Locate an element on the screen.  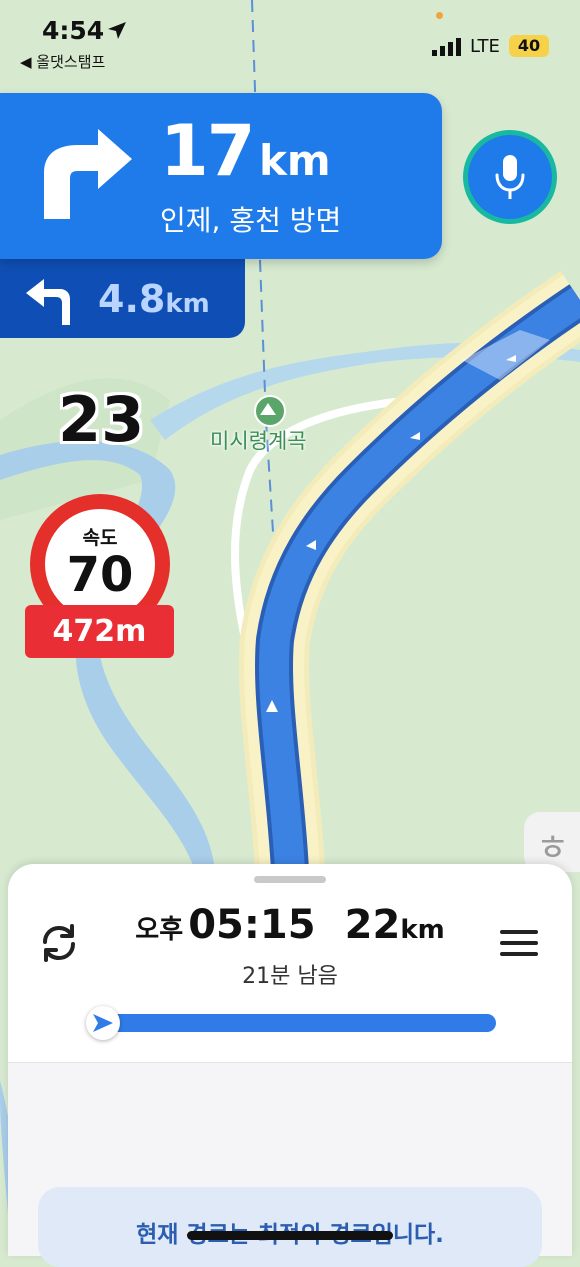
network-type: LTE is located at coordinates (485, 46).